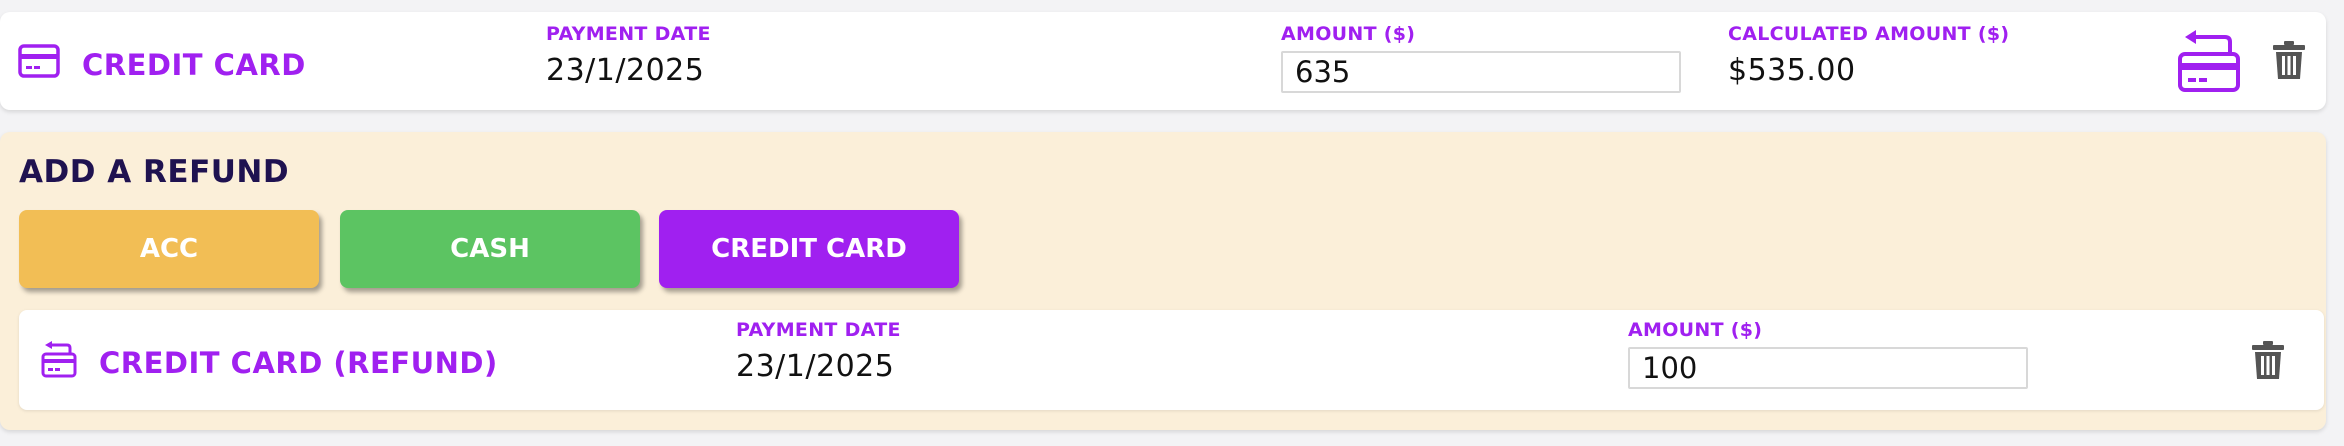 This screenshot has height=446, width=2344. I want to click on calculated-amount-value: $535.00, so click(1792, 70).